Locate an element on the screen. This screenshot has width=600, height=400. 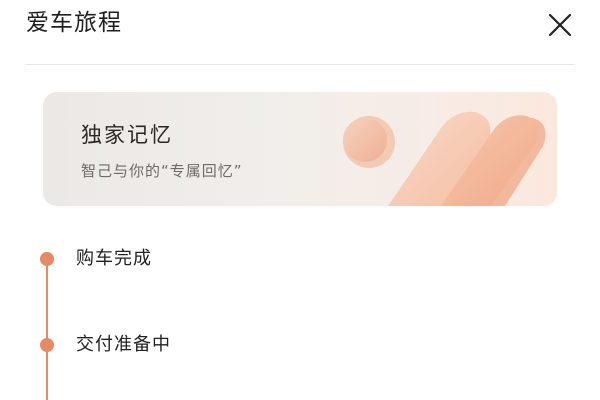
close-icon is located at coordinates (560, 25).